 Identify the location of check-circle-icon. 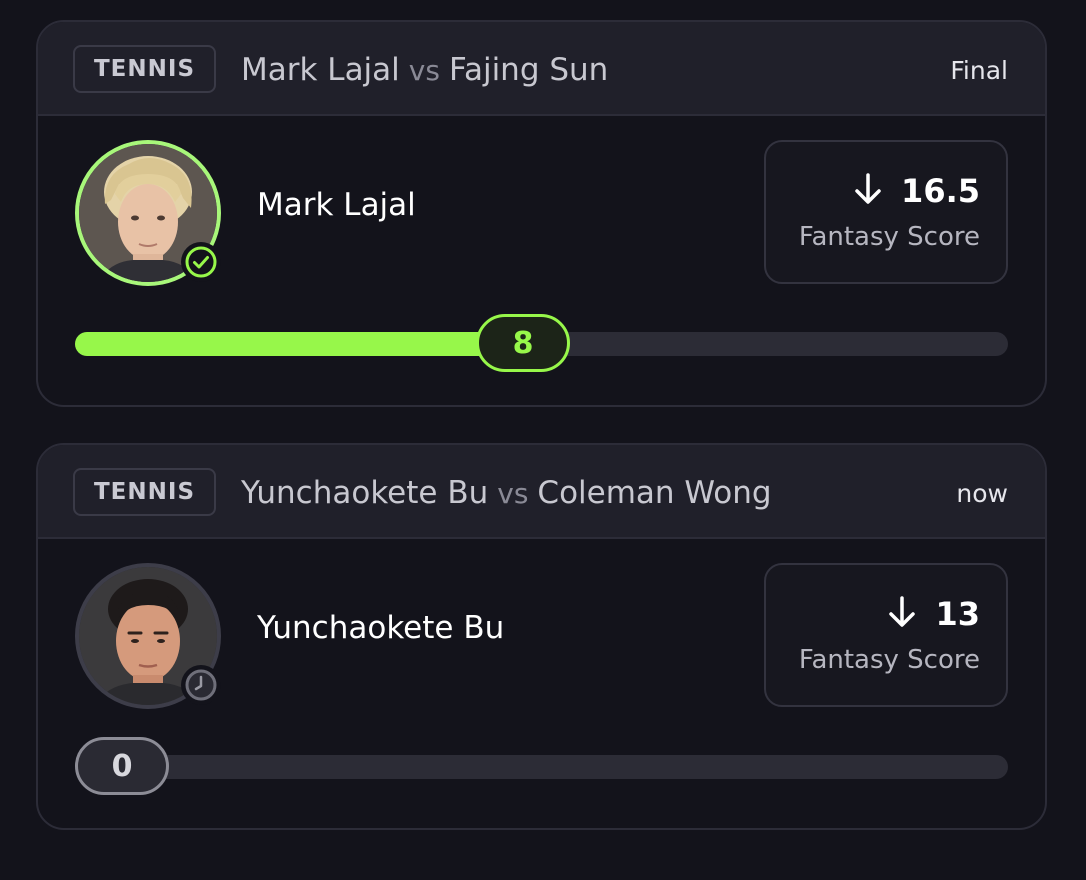
(201, 262).